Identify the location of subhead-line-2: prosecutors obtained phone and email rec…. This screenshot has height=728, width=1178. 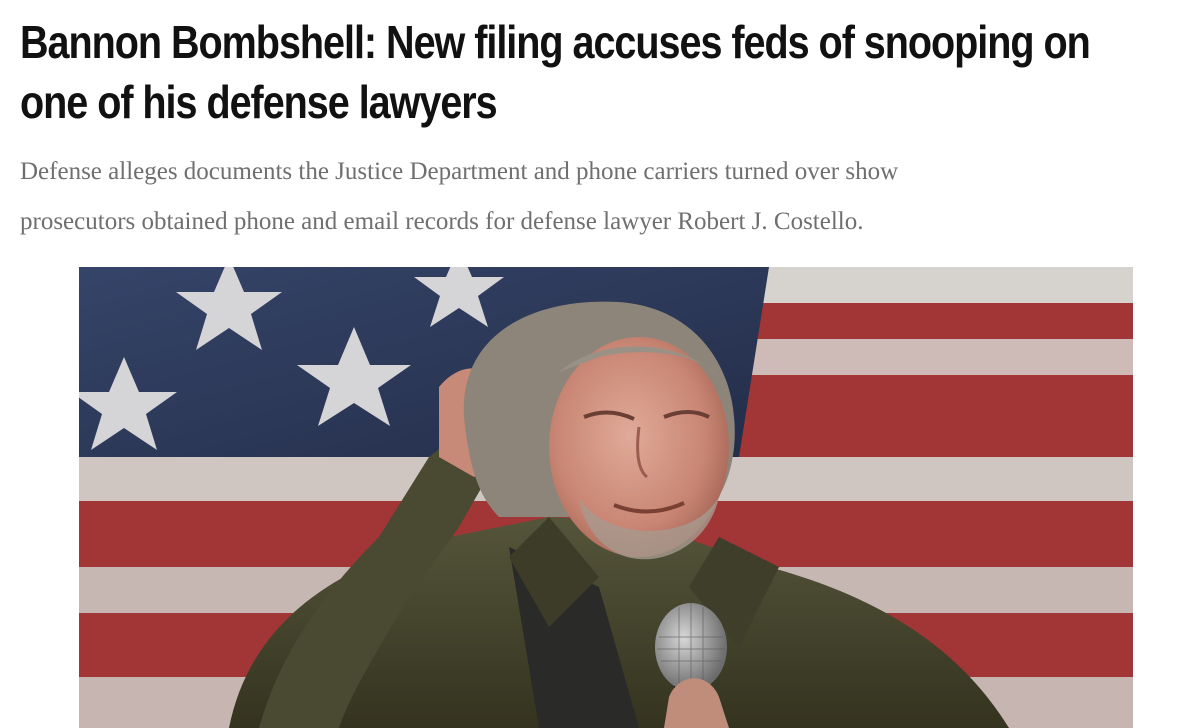
(442, 221).